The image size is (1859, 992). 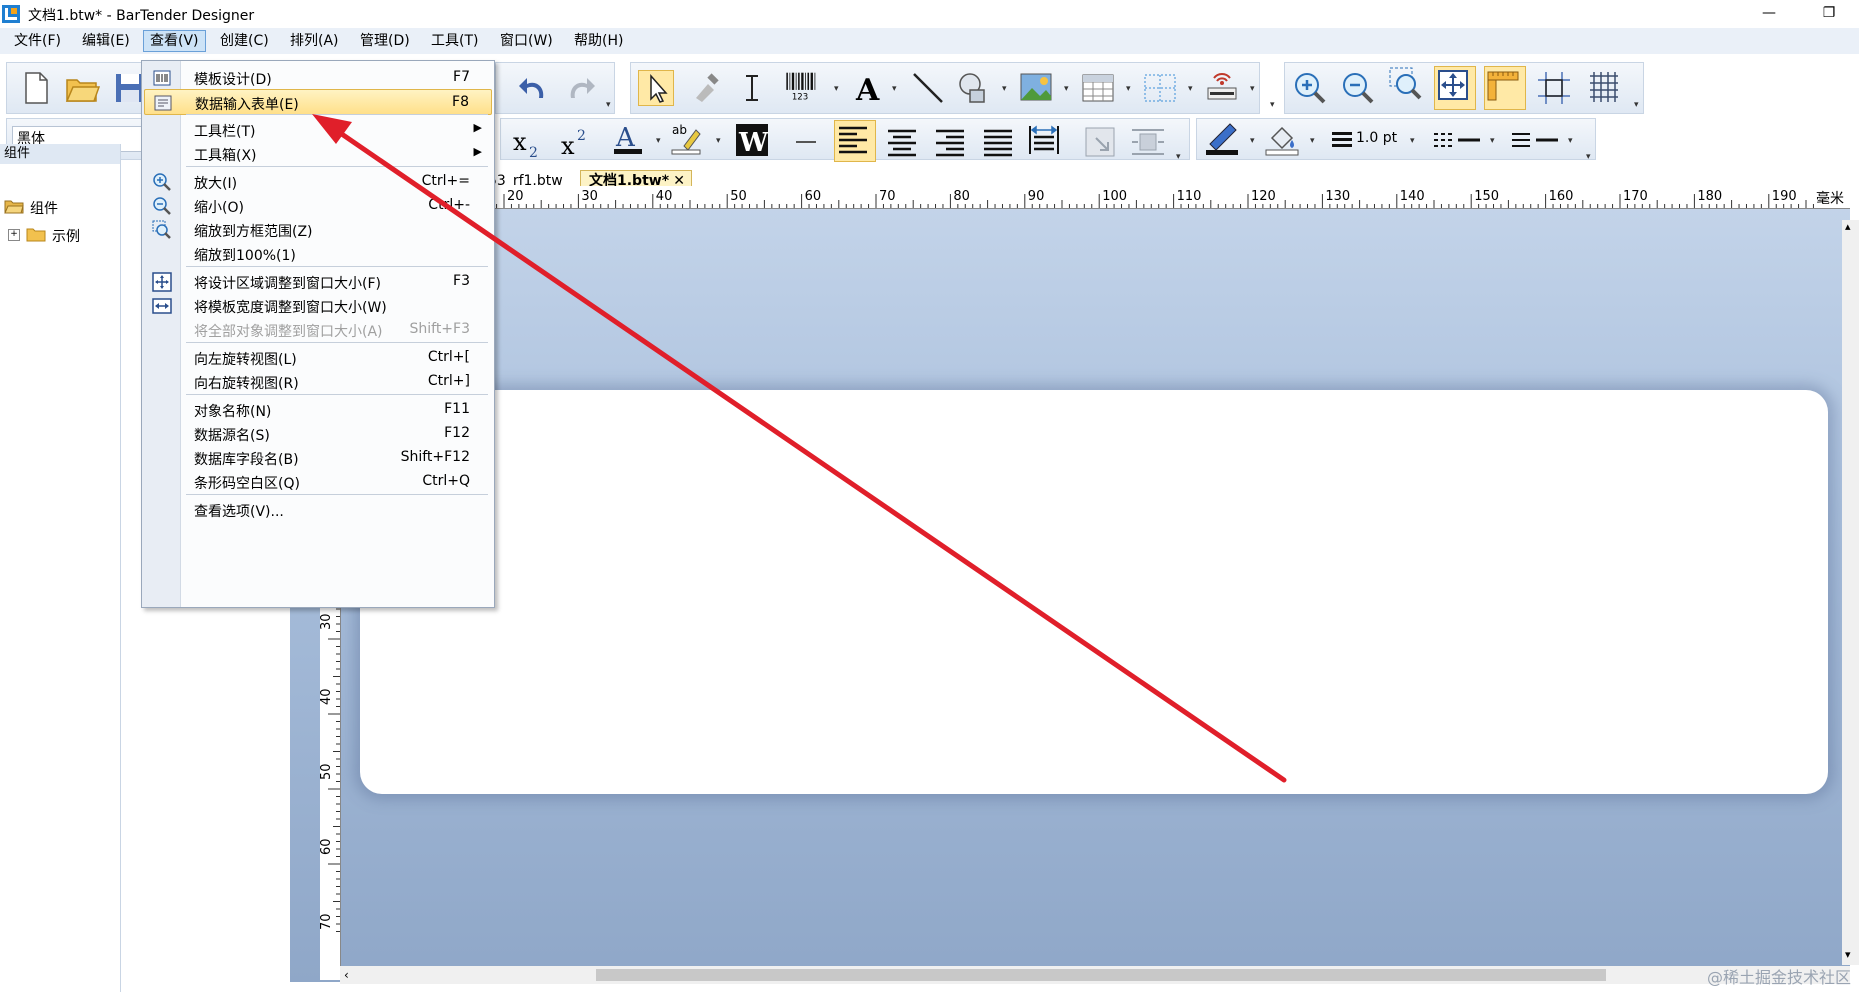 I want to click on barcode-icon: 123, so click(x=807, y=86).